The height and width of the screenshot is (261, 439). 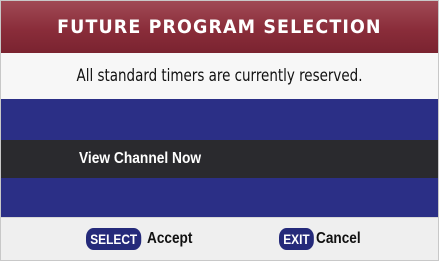 What do you see at coordinates (170, 238) in the screenshot?
I see `accept-label: Accept` at bounding box center [170, 238].